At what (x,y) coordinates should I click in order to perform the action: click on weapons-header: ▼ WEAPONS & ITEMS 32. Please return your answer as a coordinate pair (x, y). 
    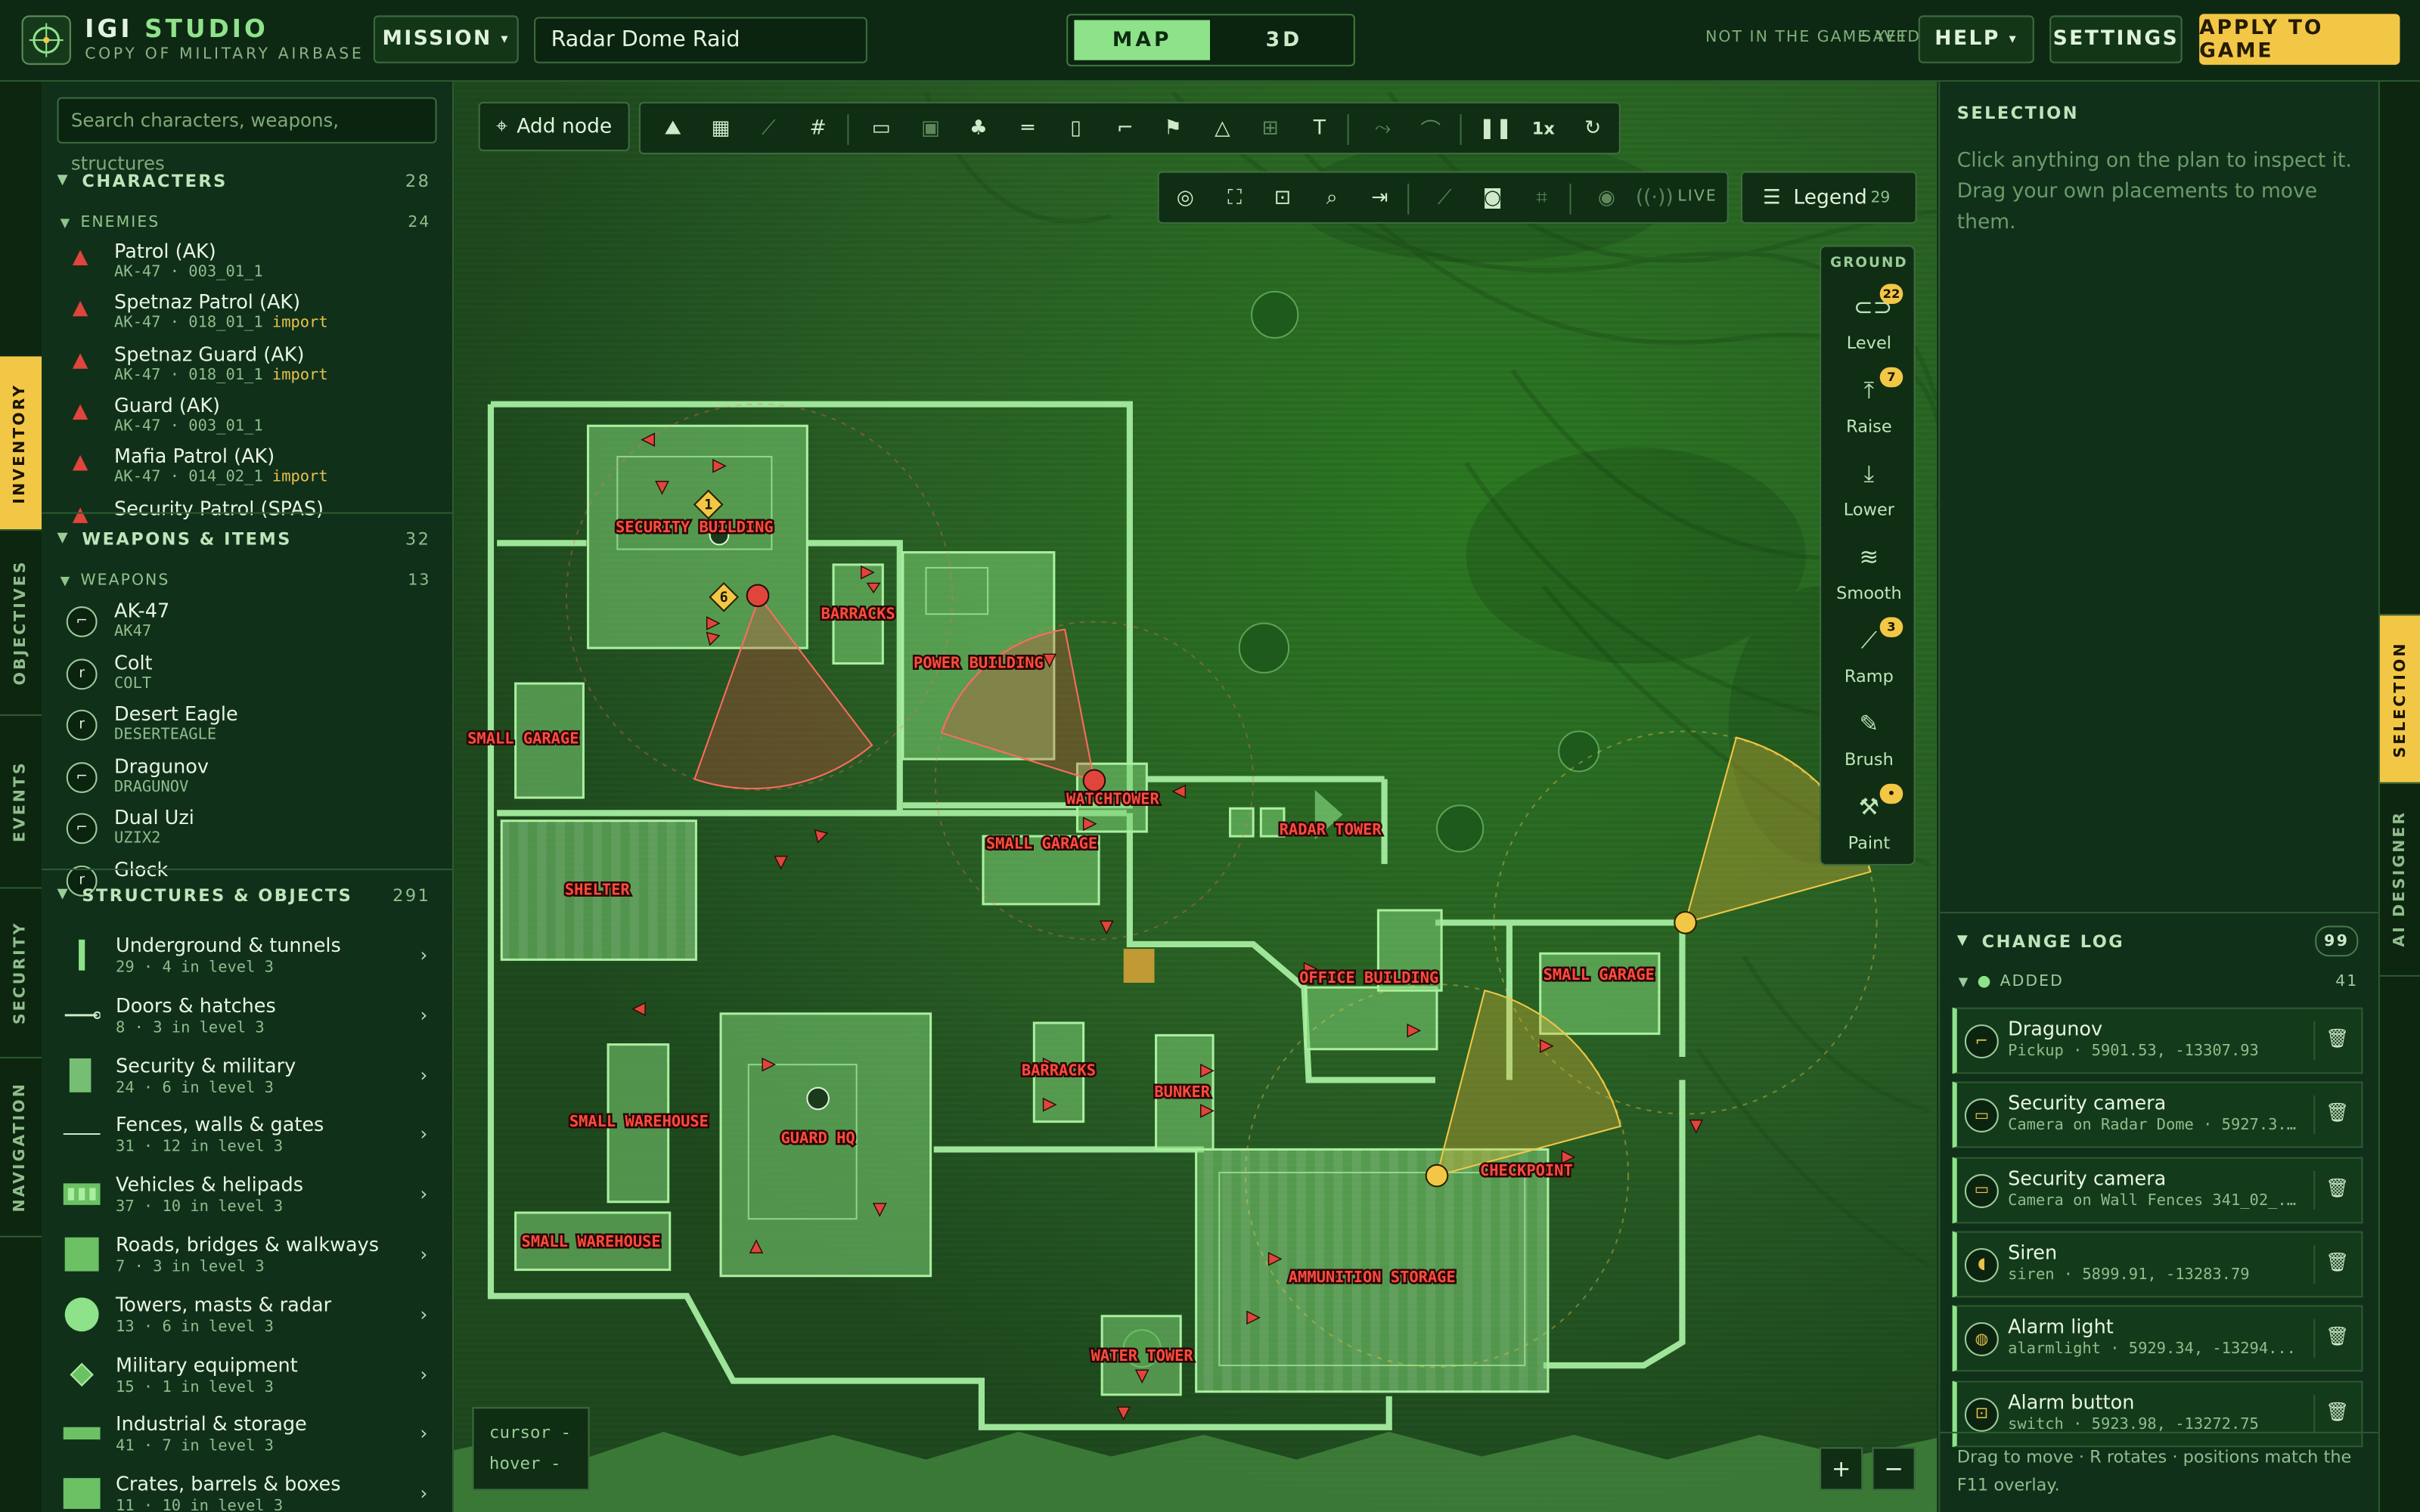
    Looking at the image, I should click on (247, 538).